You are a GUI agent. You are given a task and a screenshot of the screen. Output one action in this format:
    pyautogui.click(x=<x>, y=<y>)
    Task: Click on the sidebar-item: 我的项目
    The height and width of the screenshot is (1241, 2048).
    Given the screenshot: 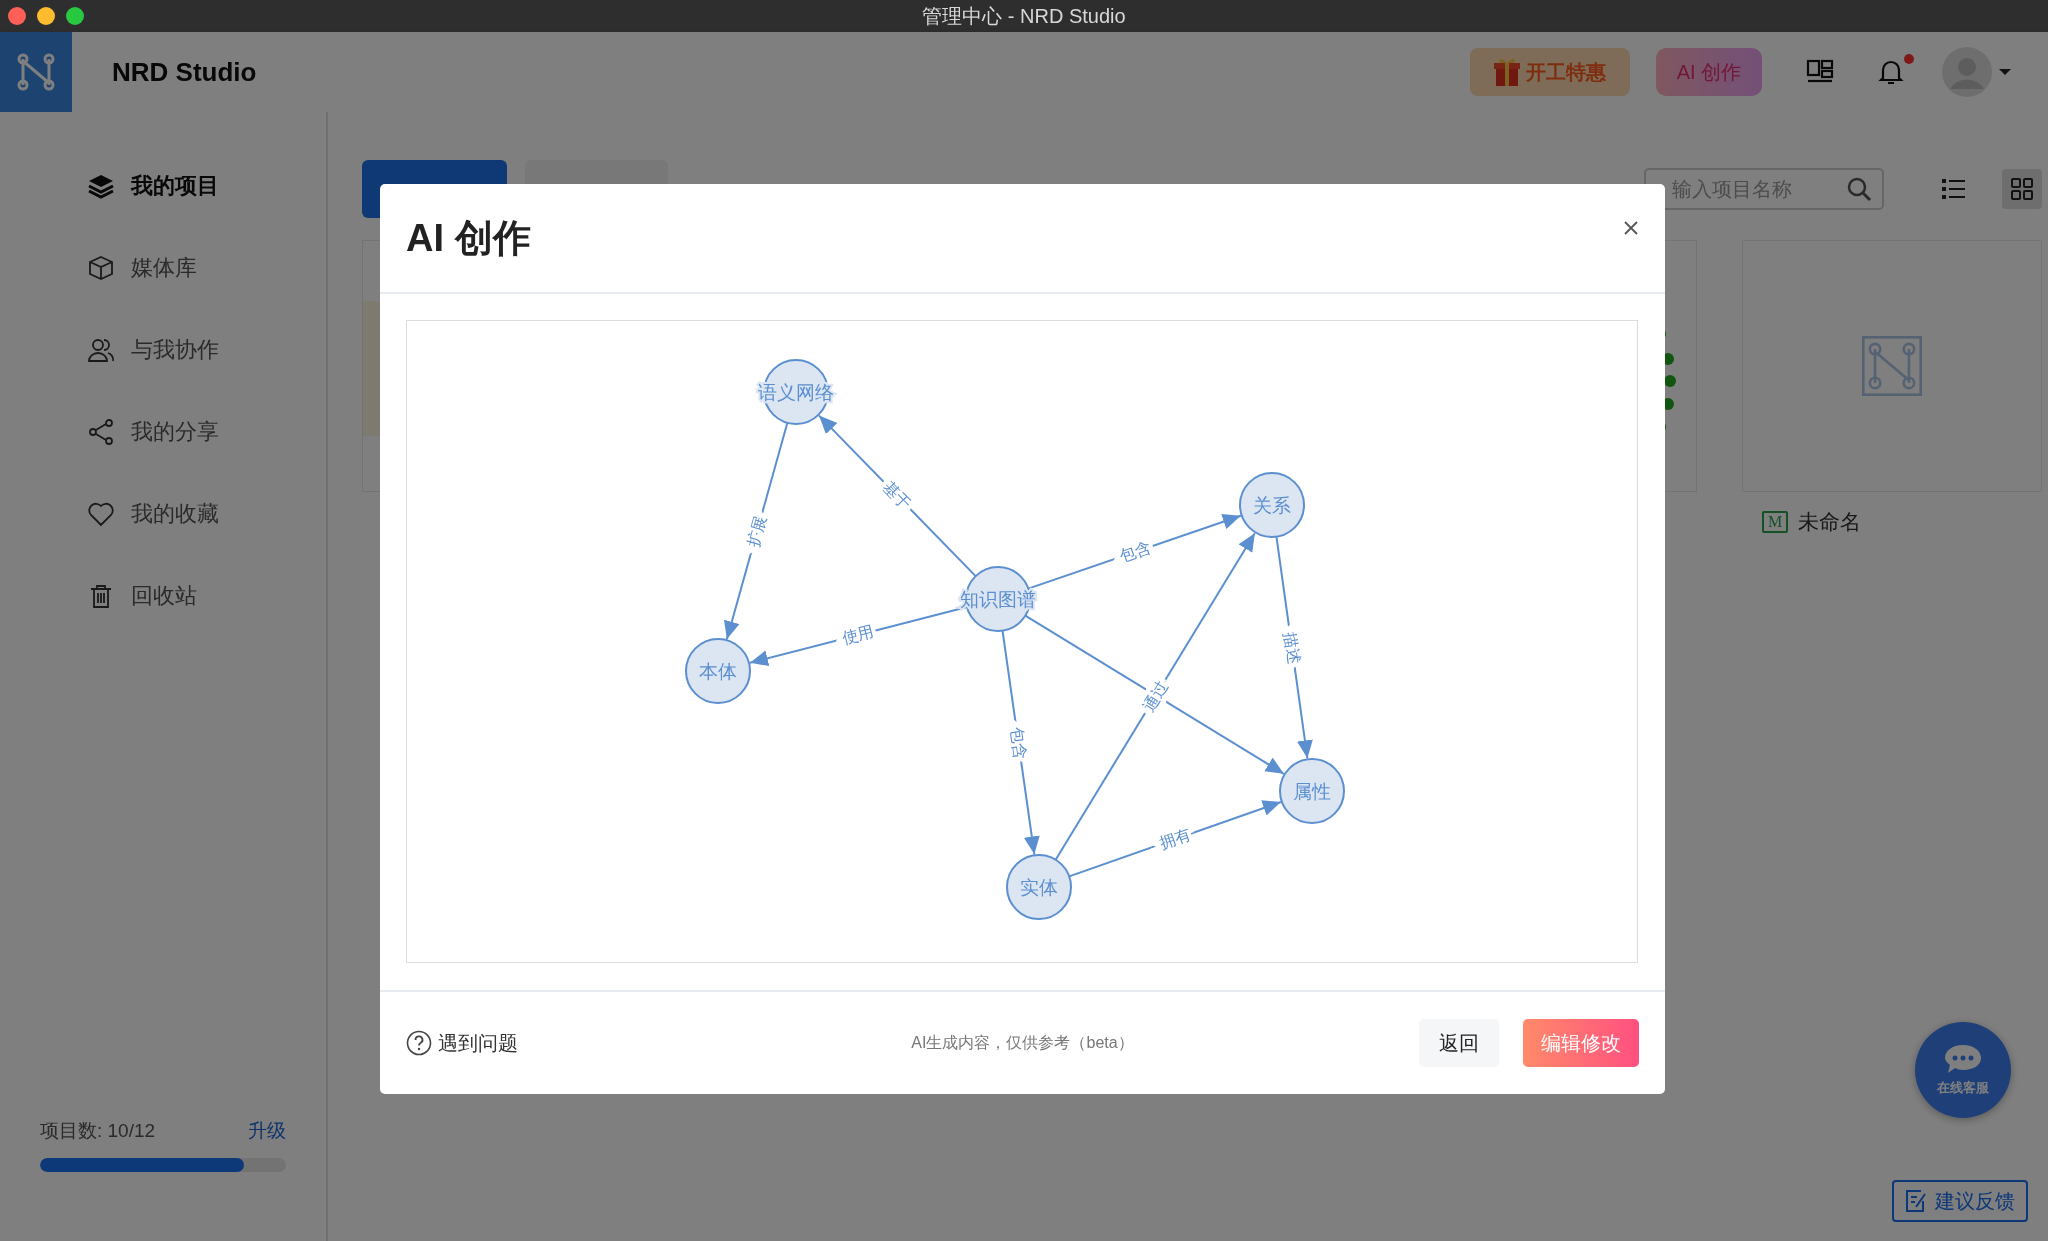 What is the action you would take?
    pyautogui.click(x=163, y=186)
    